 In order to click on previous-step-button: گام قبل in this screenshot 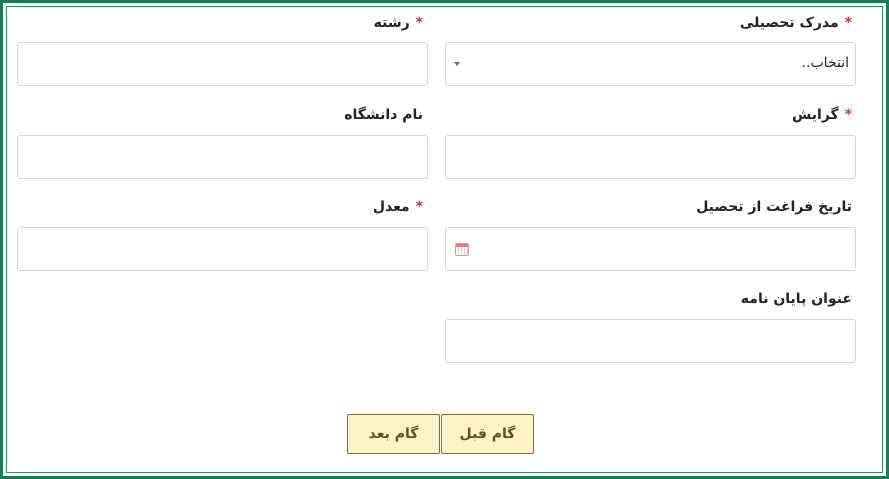, I will do `click(487, 434)`.